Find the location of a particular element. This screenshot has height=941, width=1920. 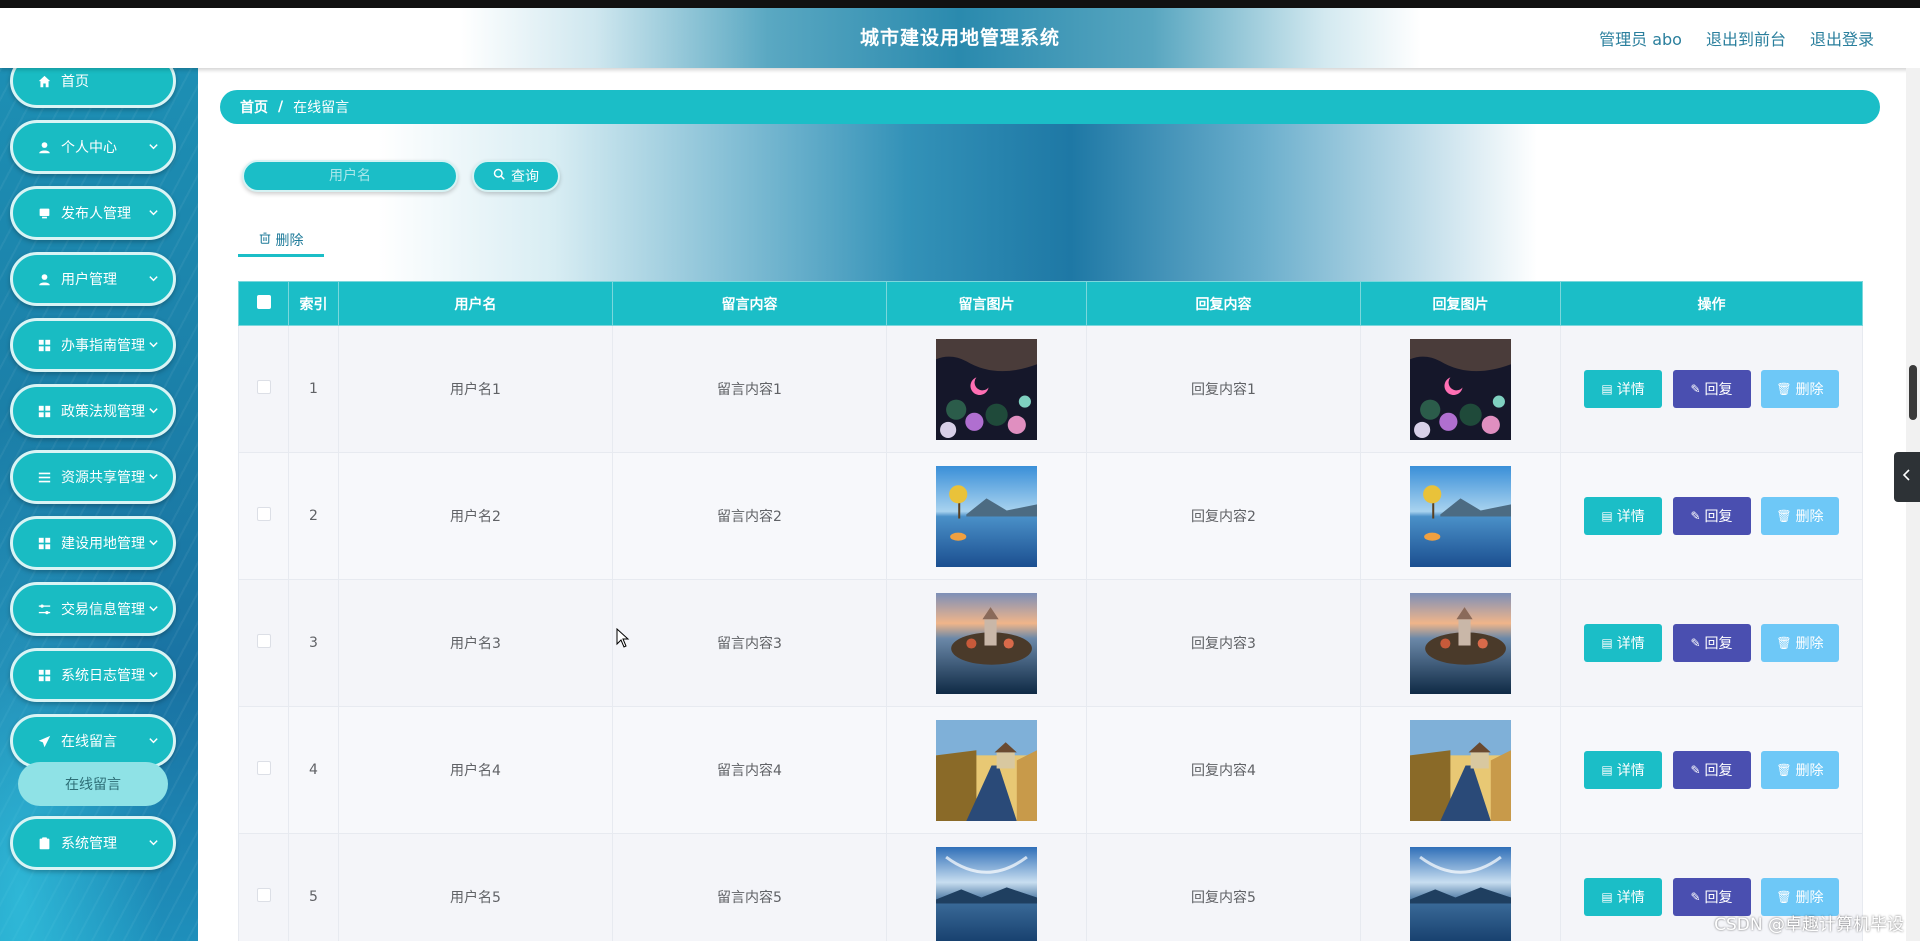

table-header-row: 索引 用户名 留言内容 留言图片 回复内容 回复图片 操作 is located at coordinates (1050, 303).